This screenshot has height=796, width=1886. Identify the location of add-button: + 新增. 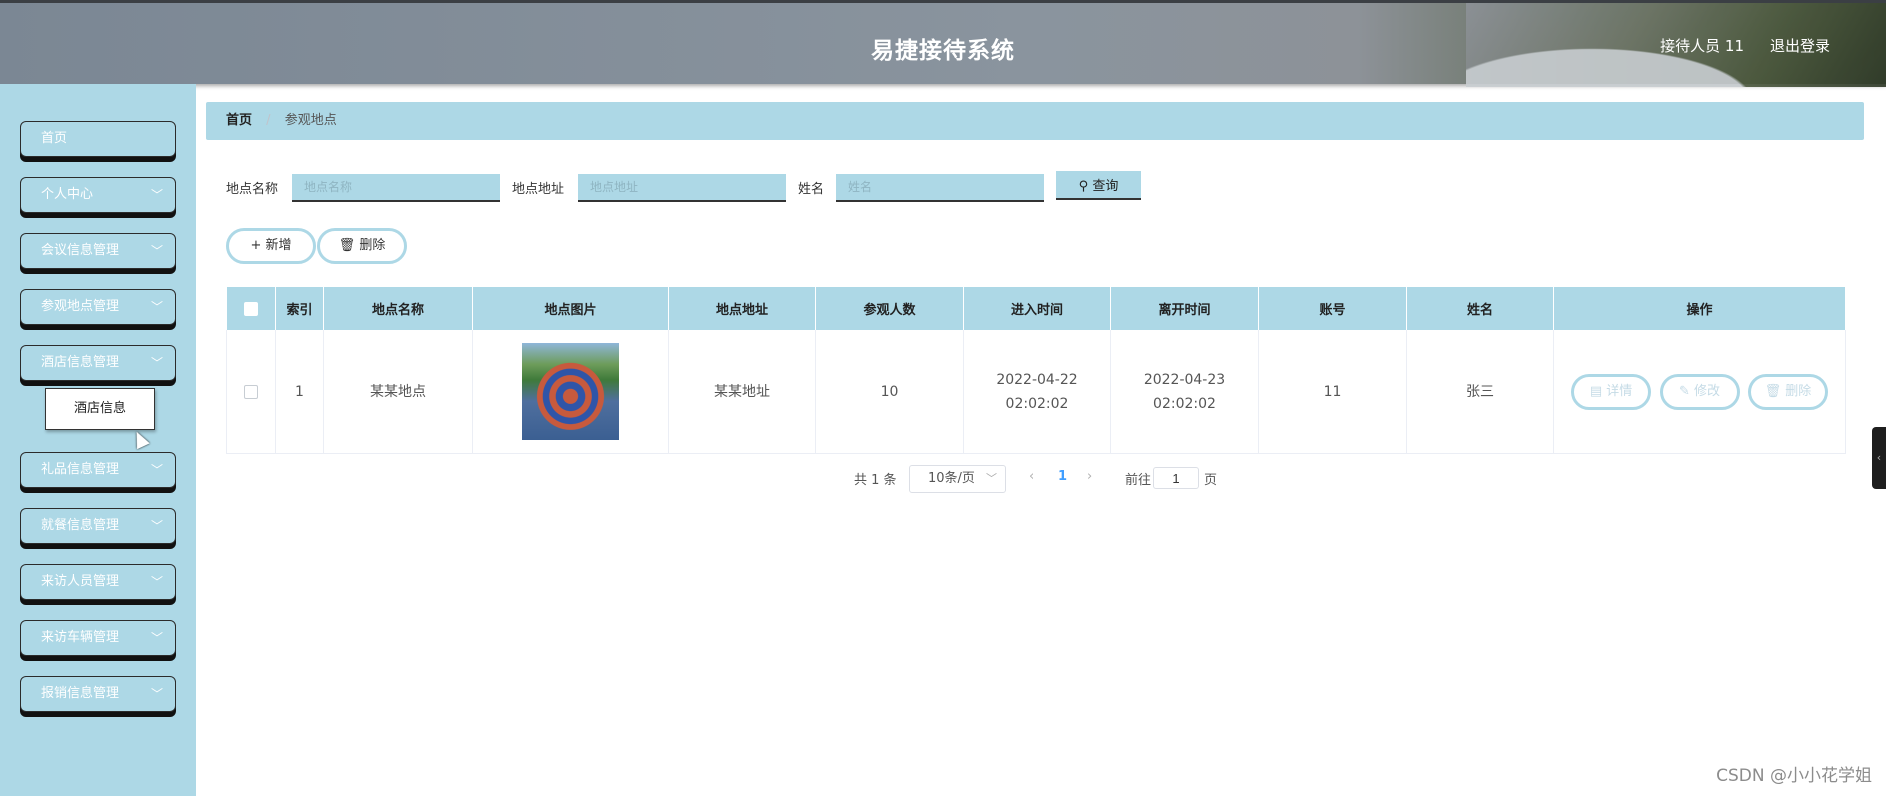
(271, 246).